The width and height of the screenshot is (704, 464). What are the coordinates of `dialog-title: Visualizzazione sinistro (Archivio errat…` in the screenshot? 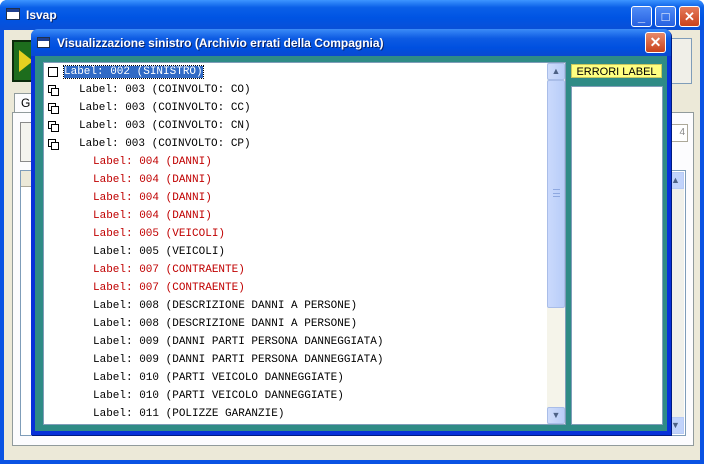 It's located at (220, 43).